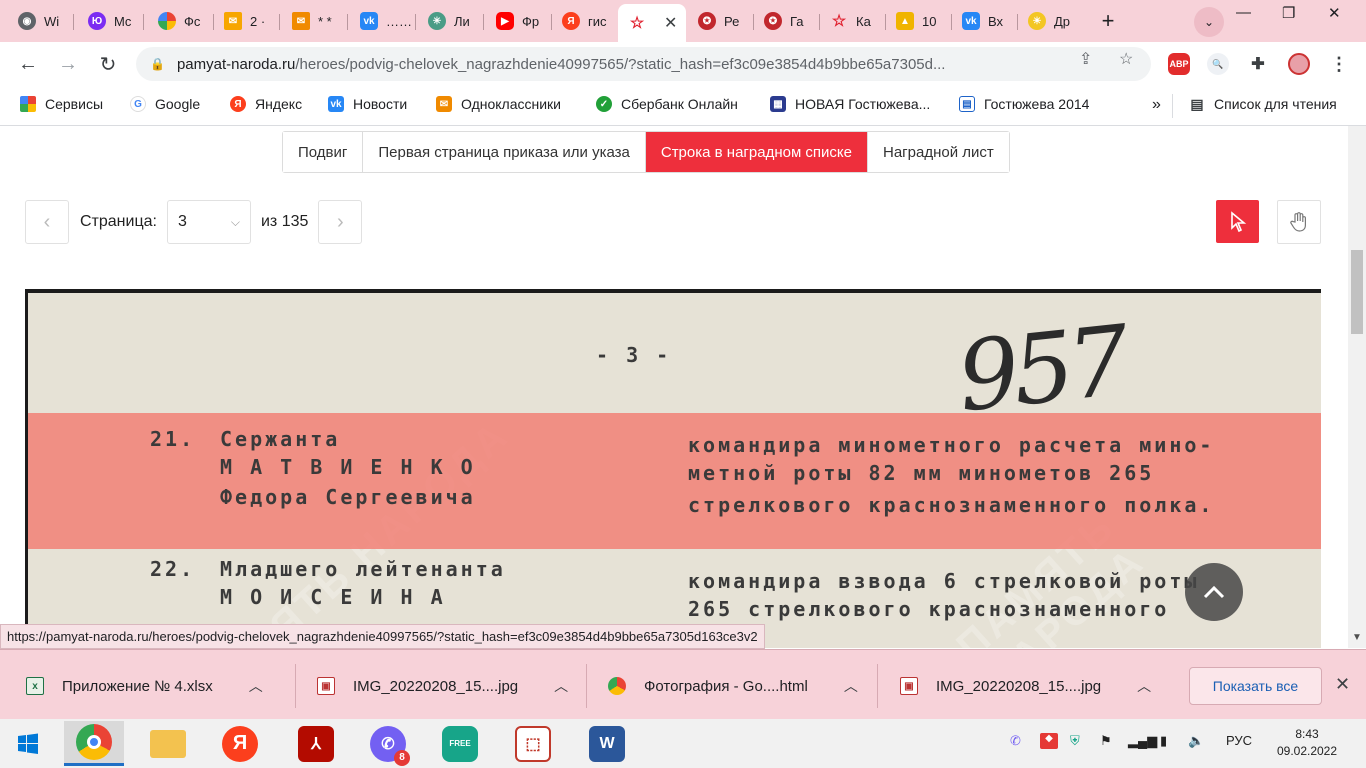  Describe the element at coordinates (1239, 740) in the screenshot. I see `language-indicator: РУС` at that location.